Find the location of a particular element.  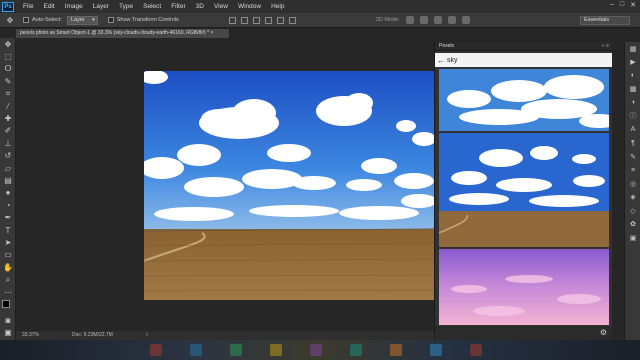

menu-edit: Edit is located at coordinates (48, 6).